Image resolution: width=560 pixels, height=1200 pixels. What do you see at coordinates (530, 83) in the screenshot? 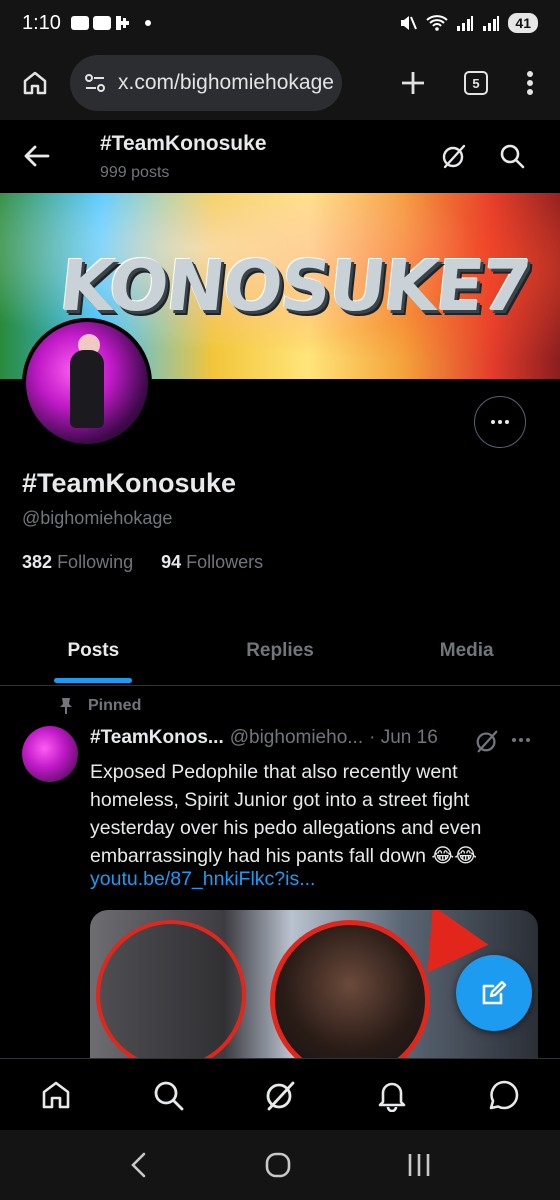
I see `browser-menu-icon` at bounding box center [530, 83].